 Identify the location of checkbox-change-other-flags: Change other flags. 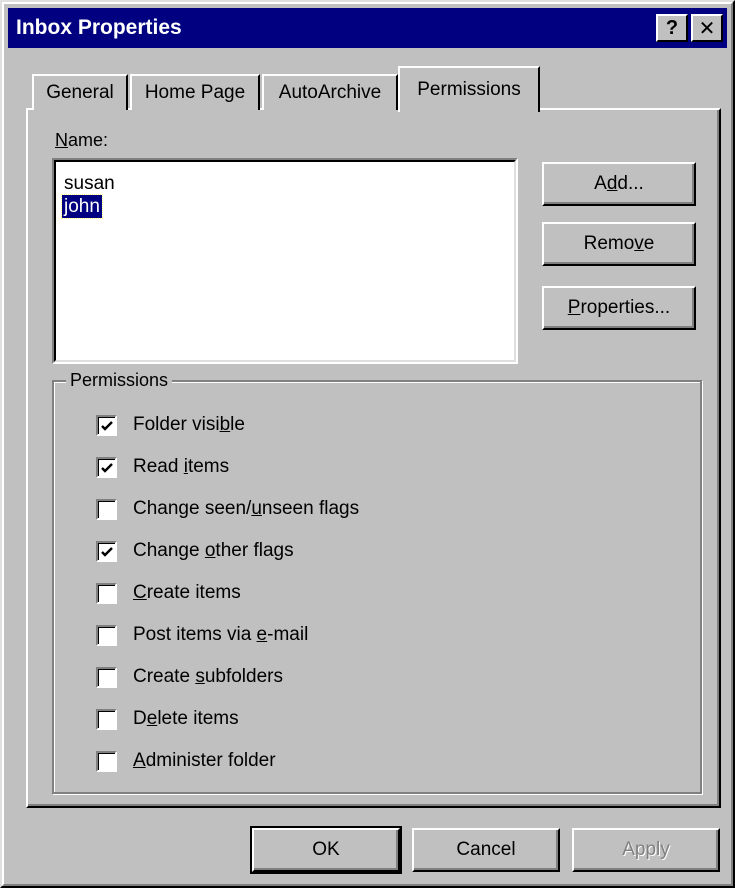
(195, 551).